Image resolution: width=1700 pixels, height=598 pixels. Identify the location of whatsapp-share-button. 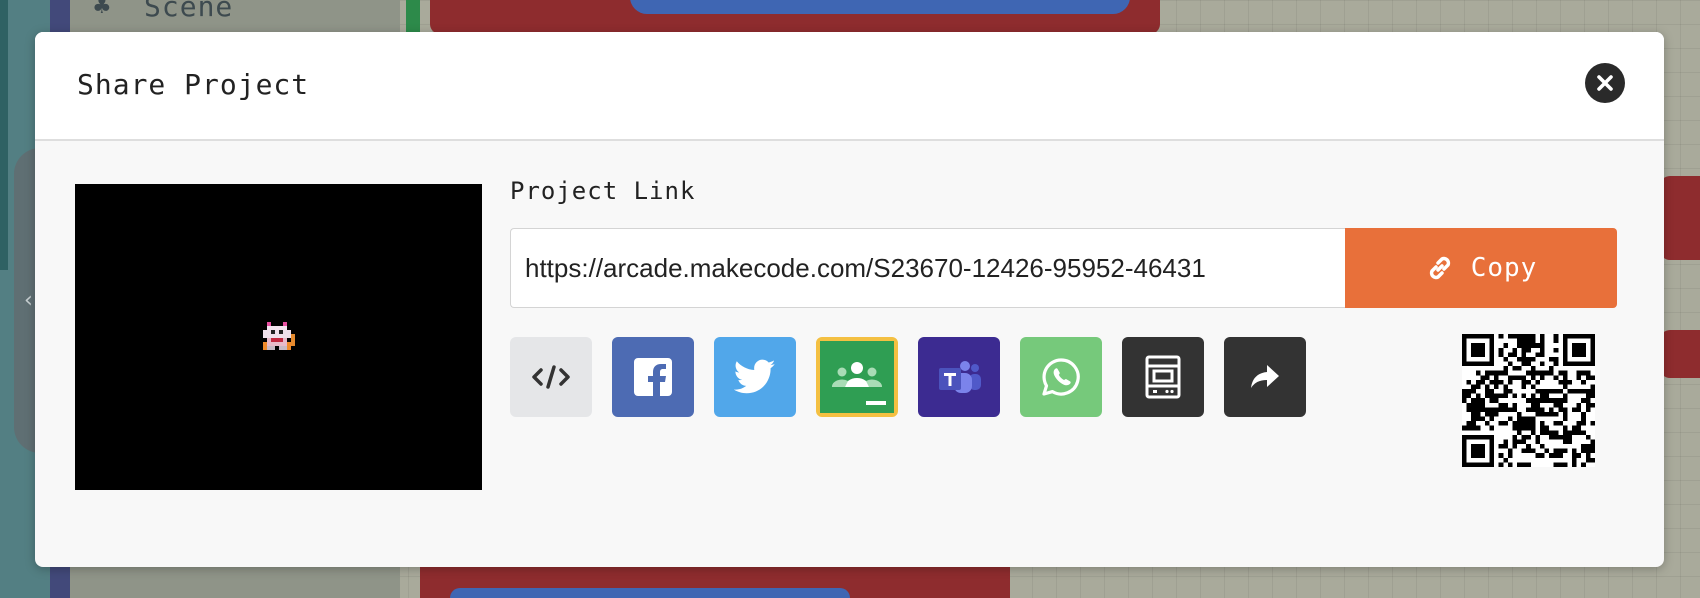
(1061, 377).